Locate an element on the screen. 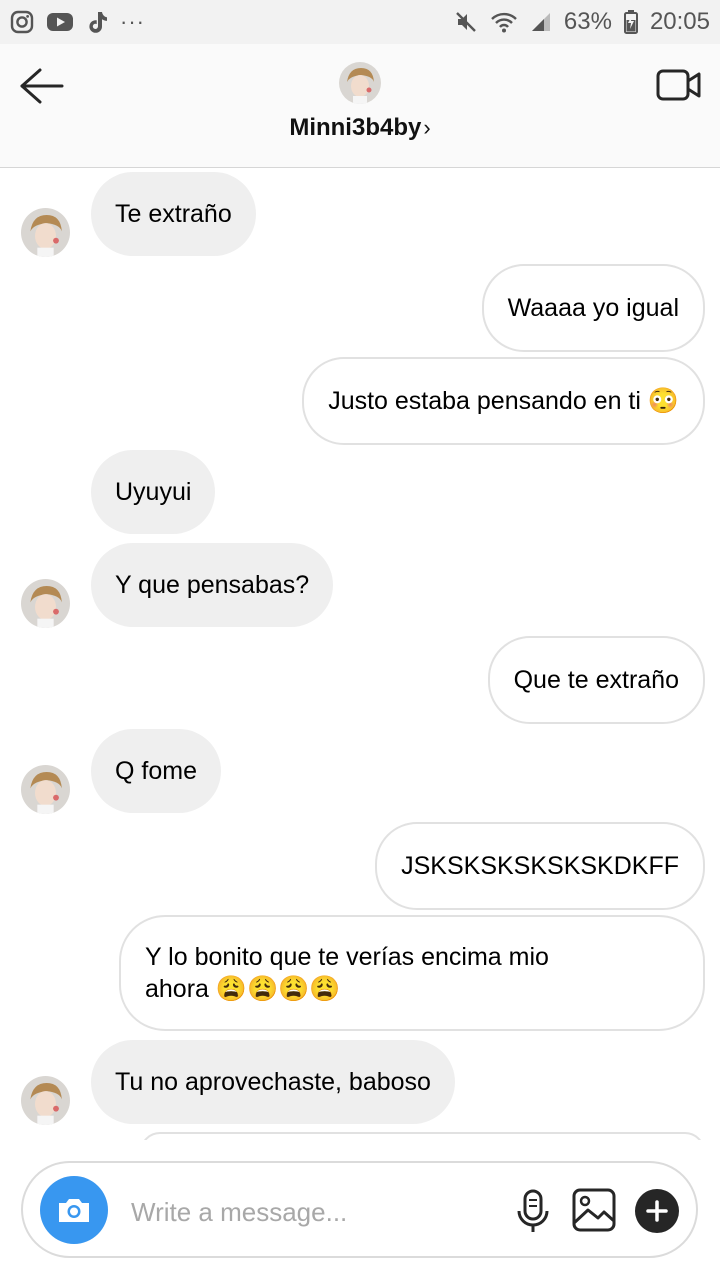  message-bubble-outgoing: Justo estaba pensando en ti 😳 is located at coordinates (503, 401).